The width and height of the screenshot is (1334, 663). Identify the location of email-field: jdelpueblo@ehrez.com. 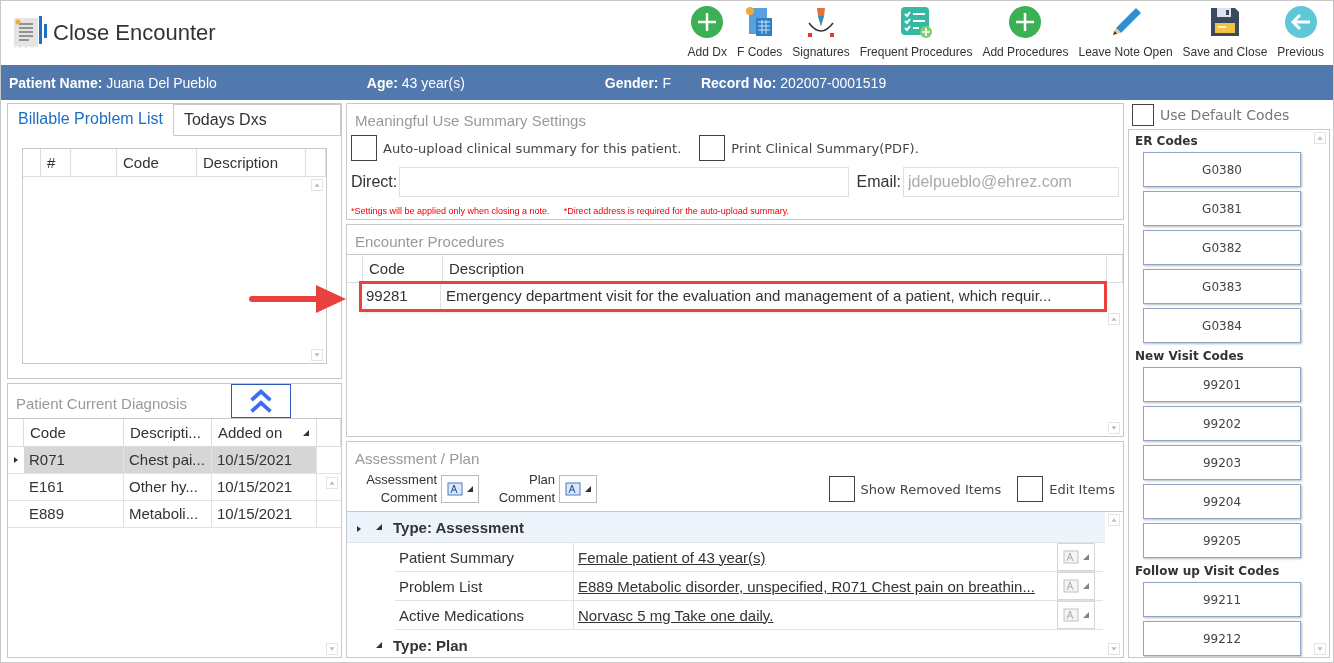
(1011, 182).